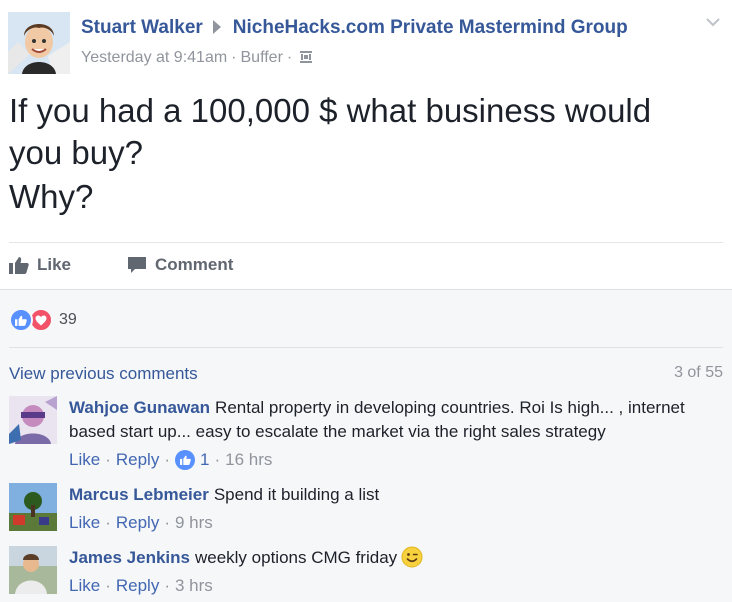 The height and width of the screenshot is (602, 732). Describe the element at coordinates (698, 372) in the screenshot. I see `comment-count-label: 3 of 55` at that location.